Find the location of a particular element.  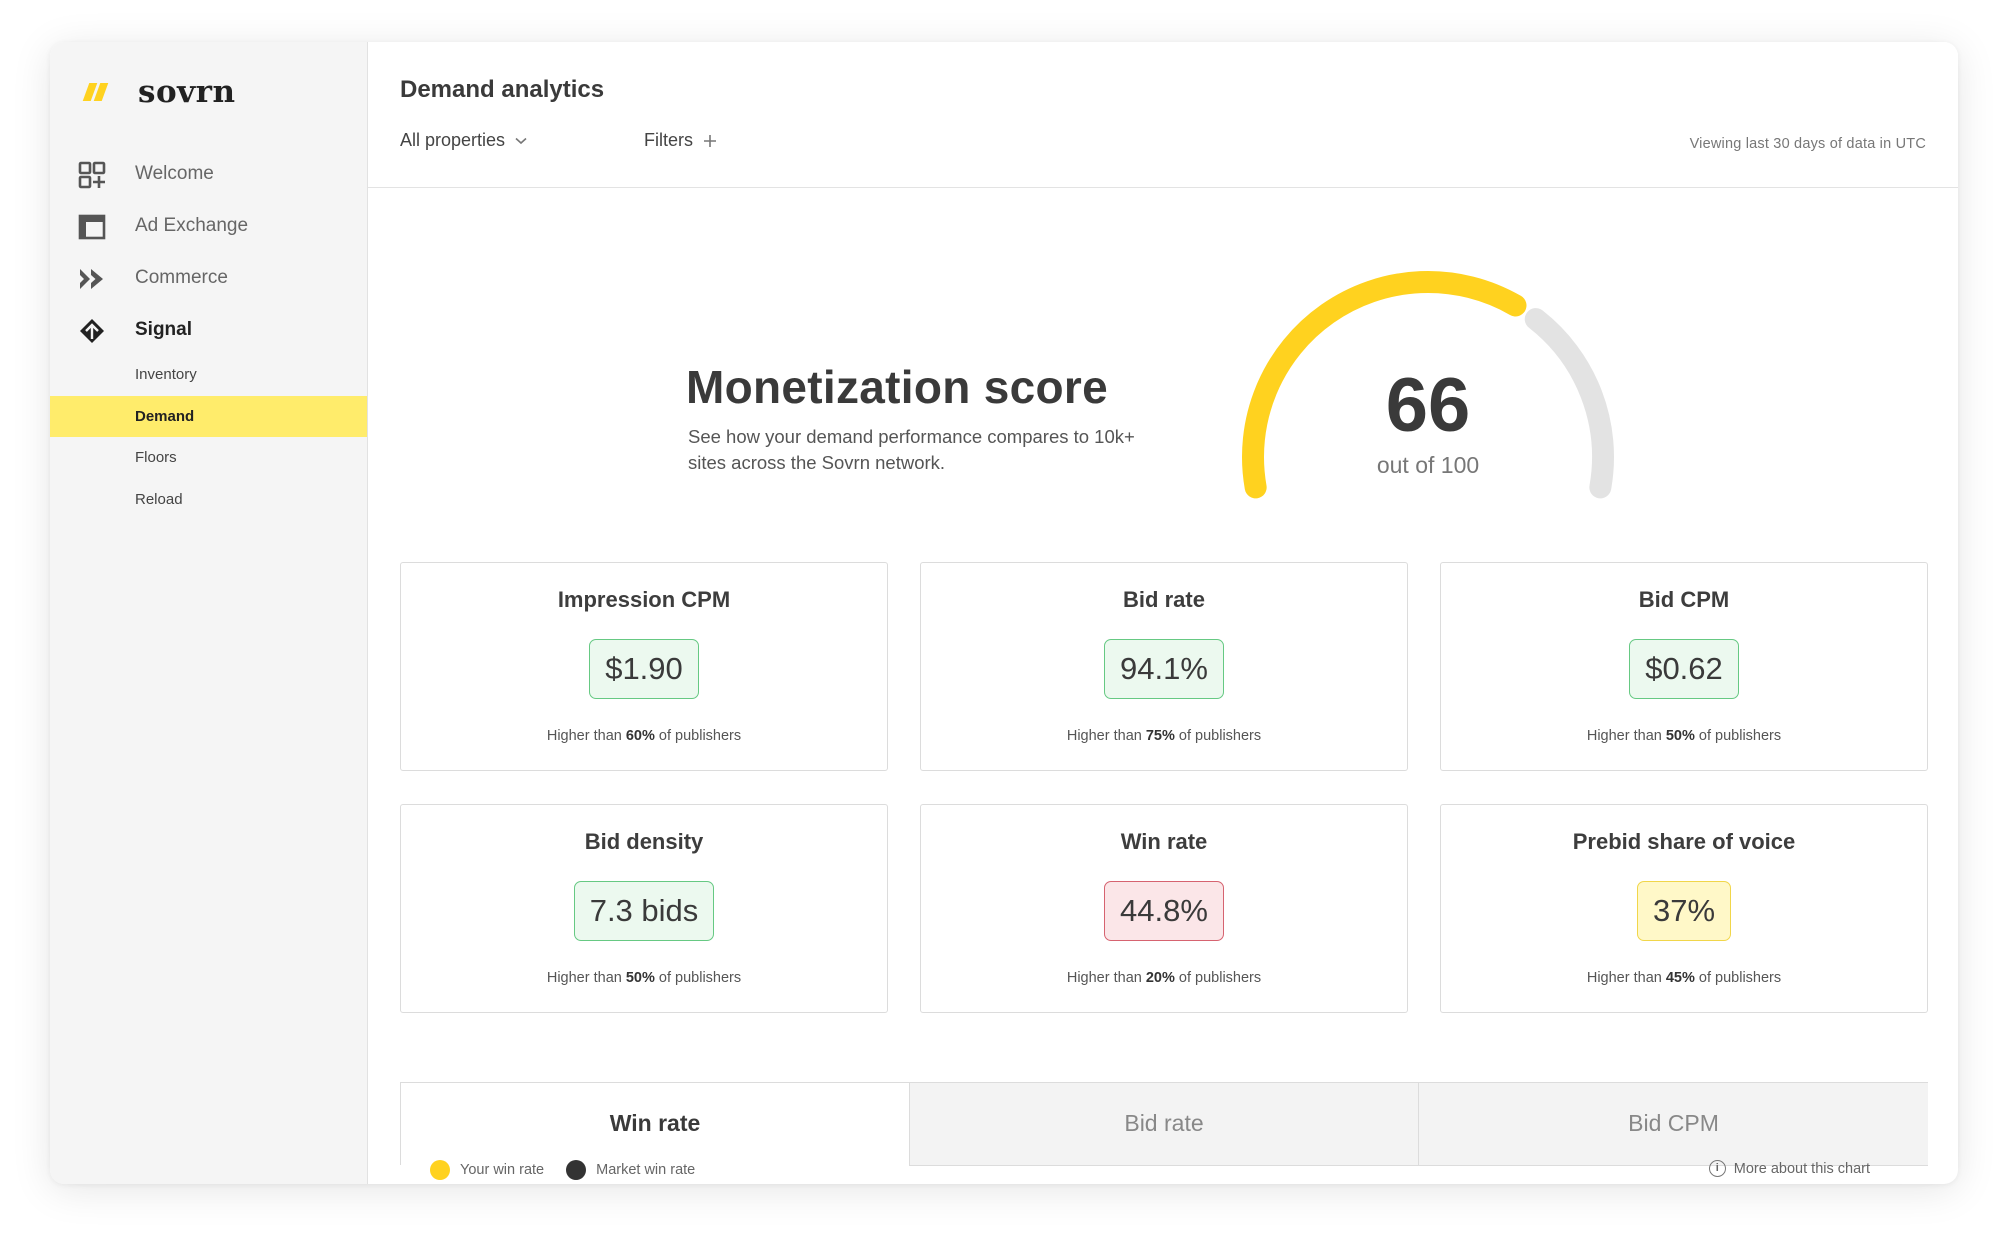

metric-value-badge: $0.62 is located at coordinates (1684, 669).